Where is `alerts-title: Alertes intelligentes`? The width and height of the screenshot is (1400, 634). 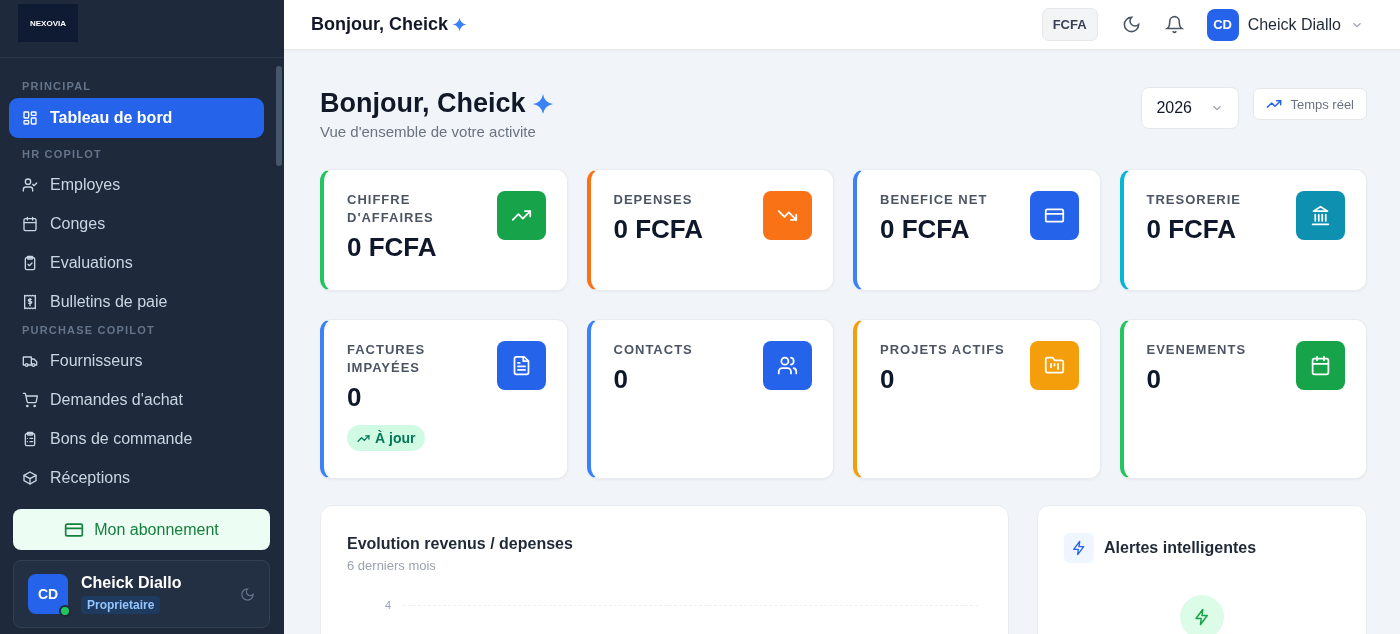 alerts-title: Alertes intelligentes is located at coordinates (1180, 548).